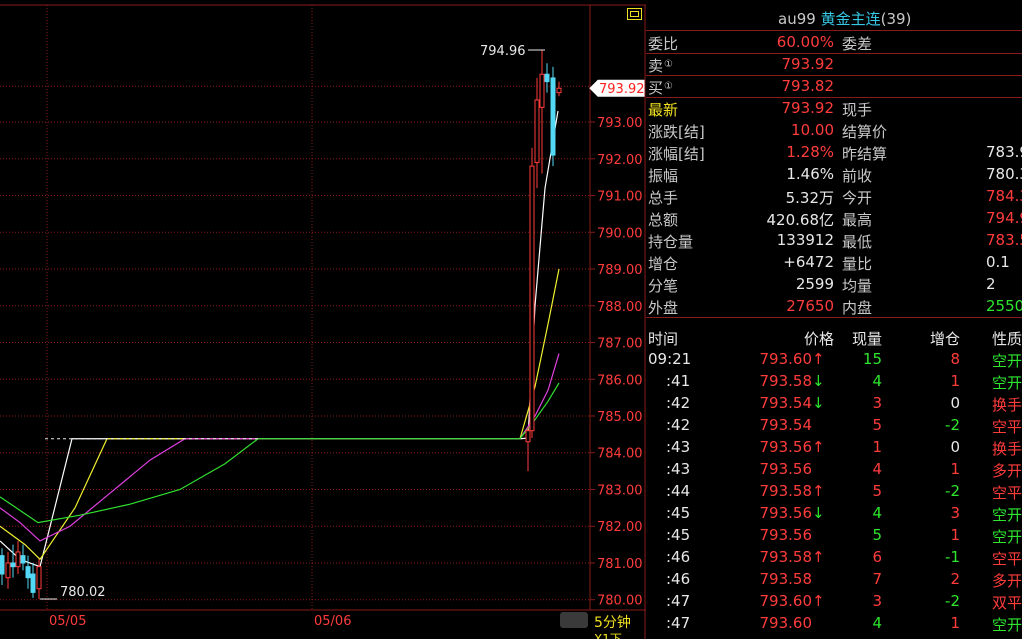 This screenshot has height=639, width=1022. What do you see at coordinates (574, 620) in the screenshot?
I see `scroll-toggle-button` at bounding box center [574, 620].